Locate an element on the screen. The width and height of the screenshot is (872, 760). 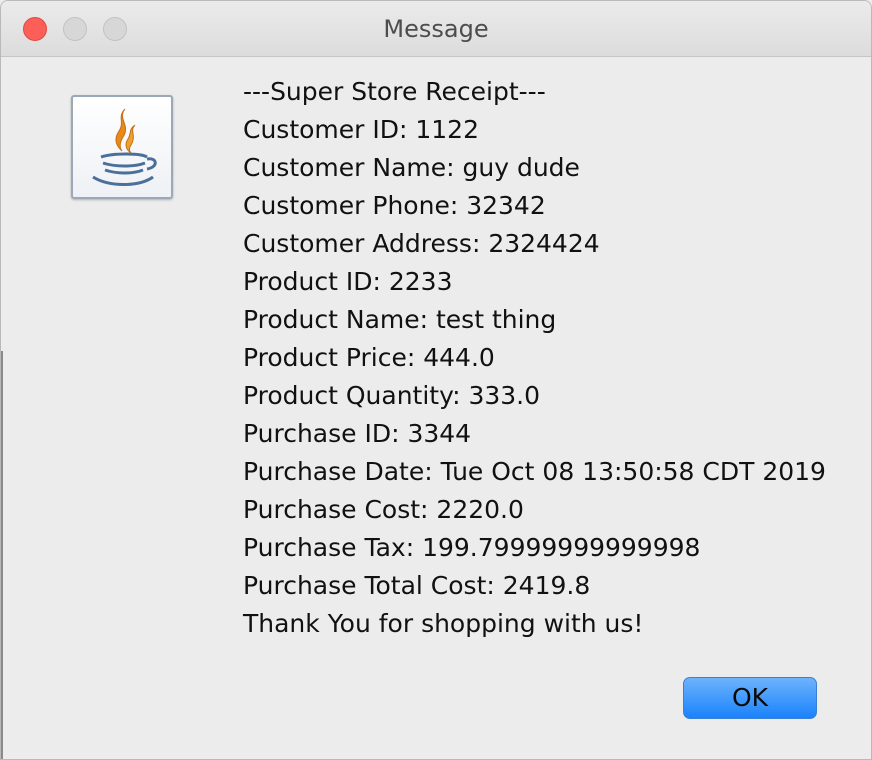
purchase-id-line: Purchase ID: 3344 is located at coordinates (357, 433).